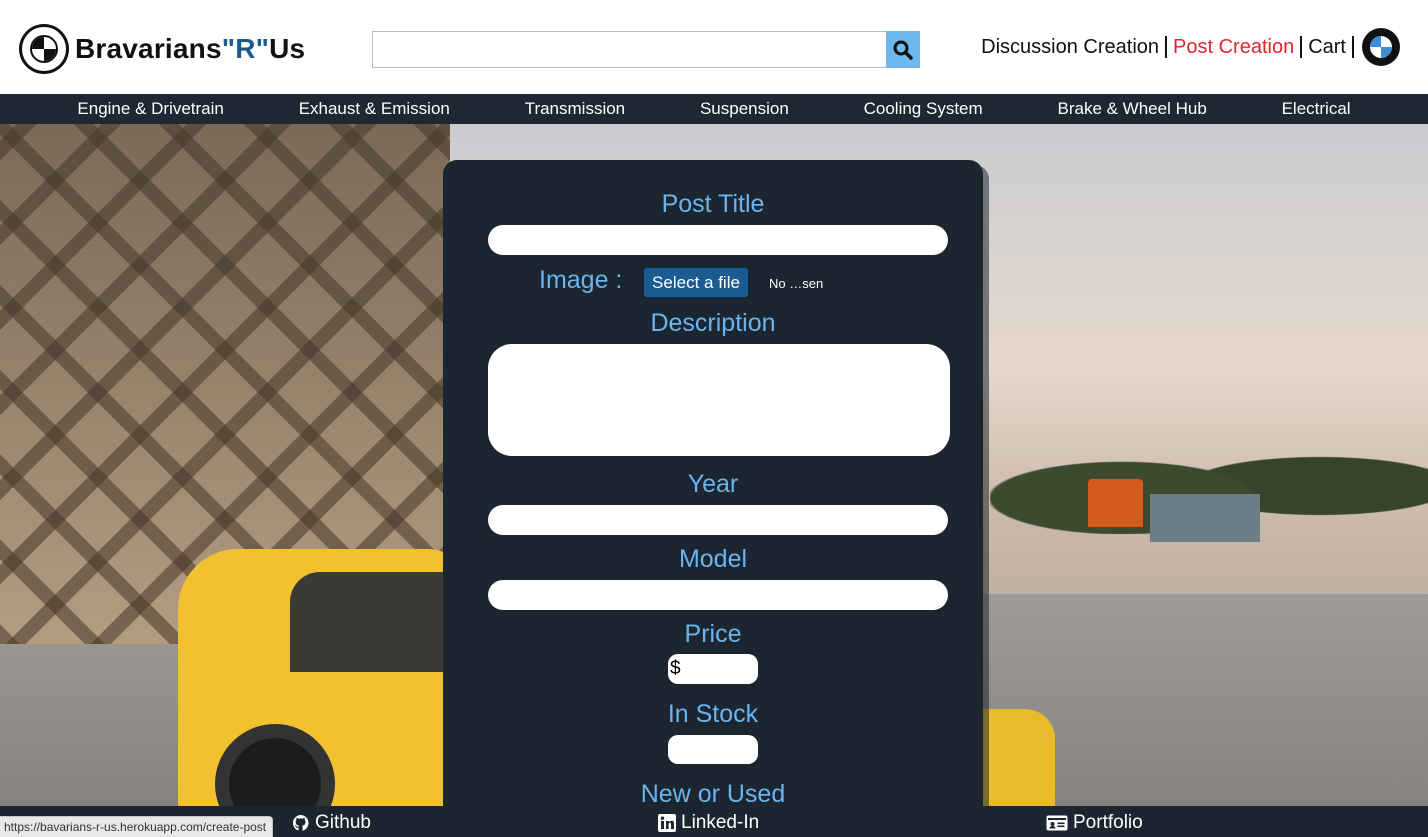  Describe the element at coordinates (744, 109) in the screenshot. I see `category-suspension: Suspension` at that location.